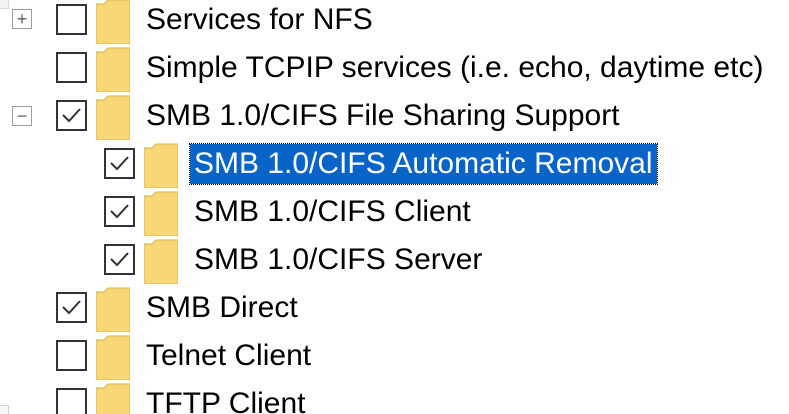 The height and width of the screenshot is (414, 789). Describe the element at coordinates (394, 308) in the screenshot. I see `tree-item-smb-direct: SMB Direct` at that location.